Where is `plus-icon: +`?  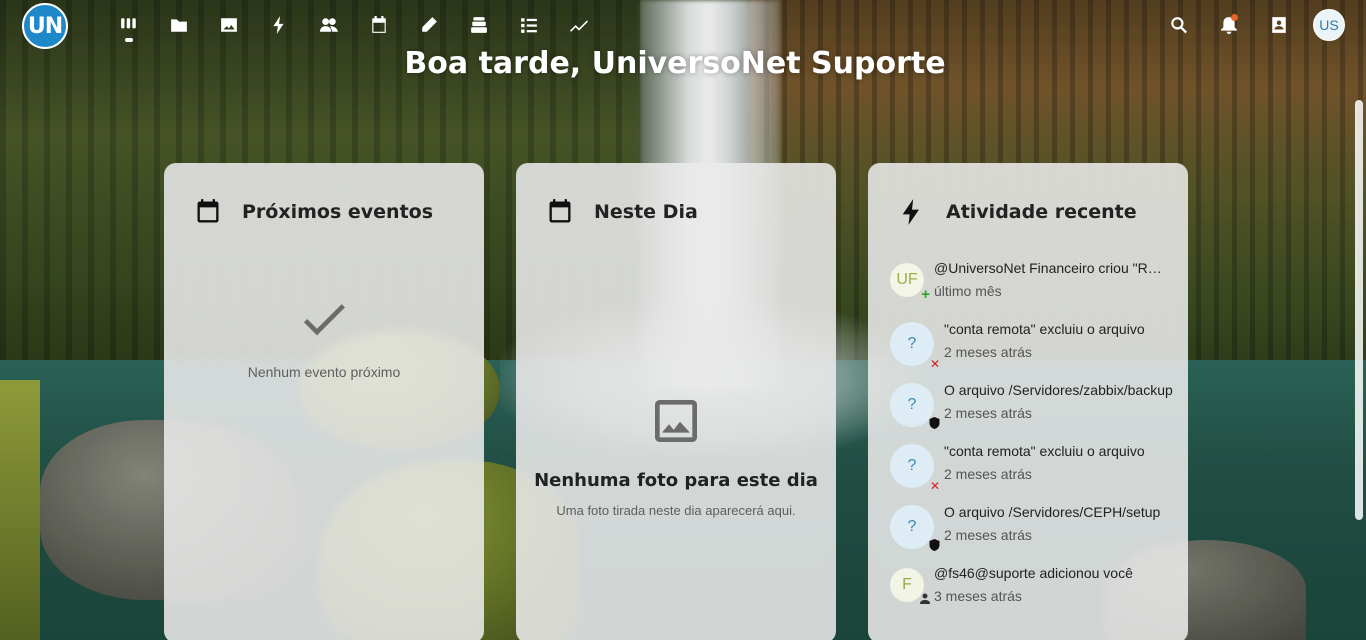 plus-icon: + is located at coordinates (925, 294).